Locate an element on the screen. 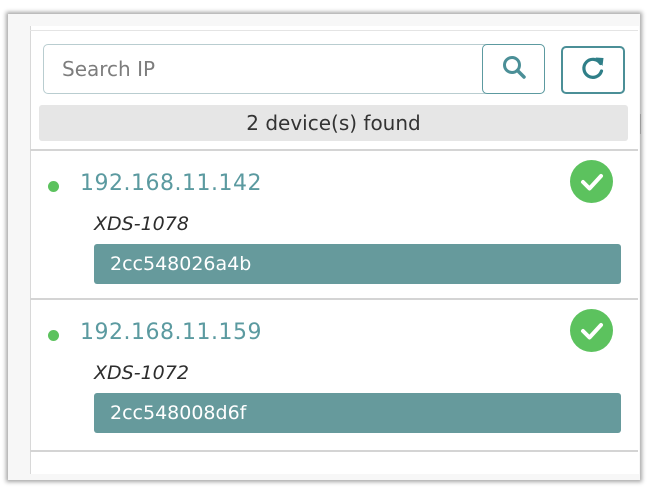 The width and height of the screenshot is (656, 489). refresh-button is located at coordinates (593, 70).